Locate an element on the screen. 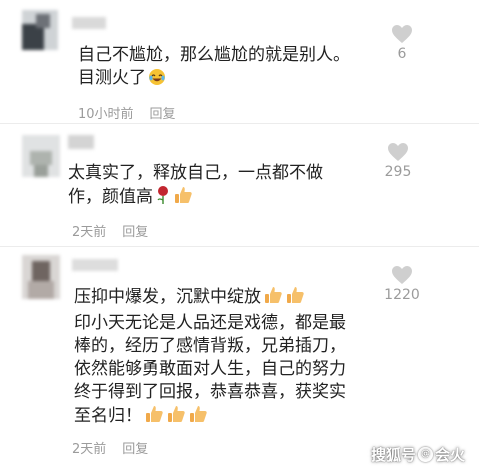 The width and height of the screenshot is (479, 474). watermark-brand: 搜狐号 is located at coordinates (393, 455).